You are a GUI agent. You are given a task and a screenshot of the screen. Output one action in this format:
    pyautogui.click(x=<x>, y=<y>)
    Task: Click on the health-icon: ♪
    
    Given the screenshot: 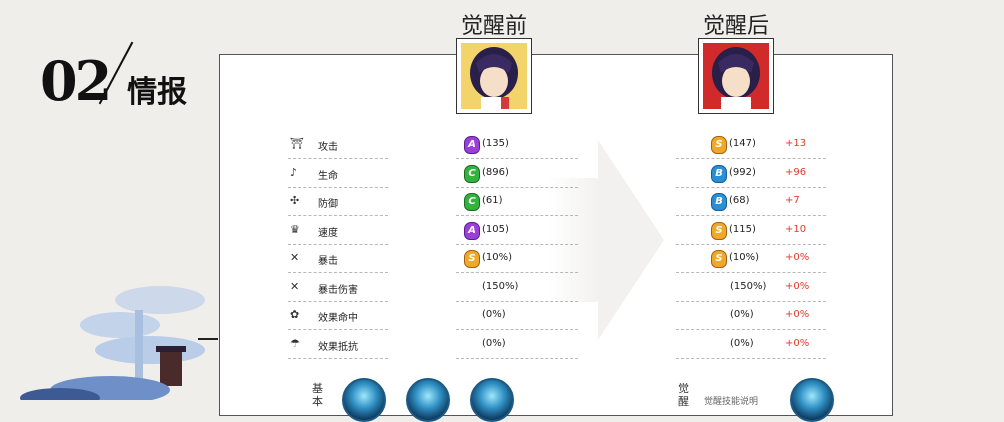 What is the action you would take?
    pyautogui.click(x=294, y=172)
    